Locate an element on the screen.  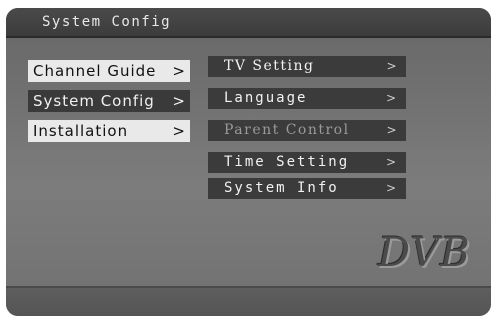
submenu-item-parent-control: Parent Control > is located at coordinates (307, 130).